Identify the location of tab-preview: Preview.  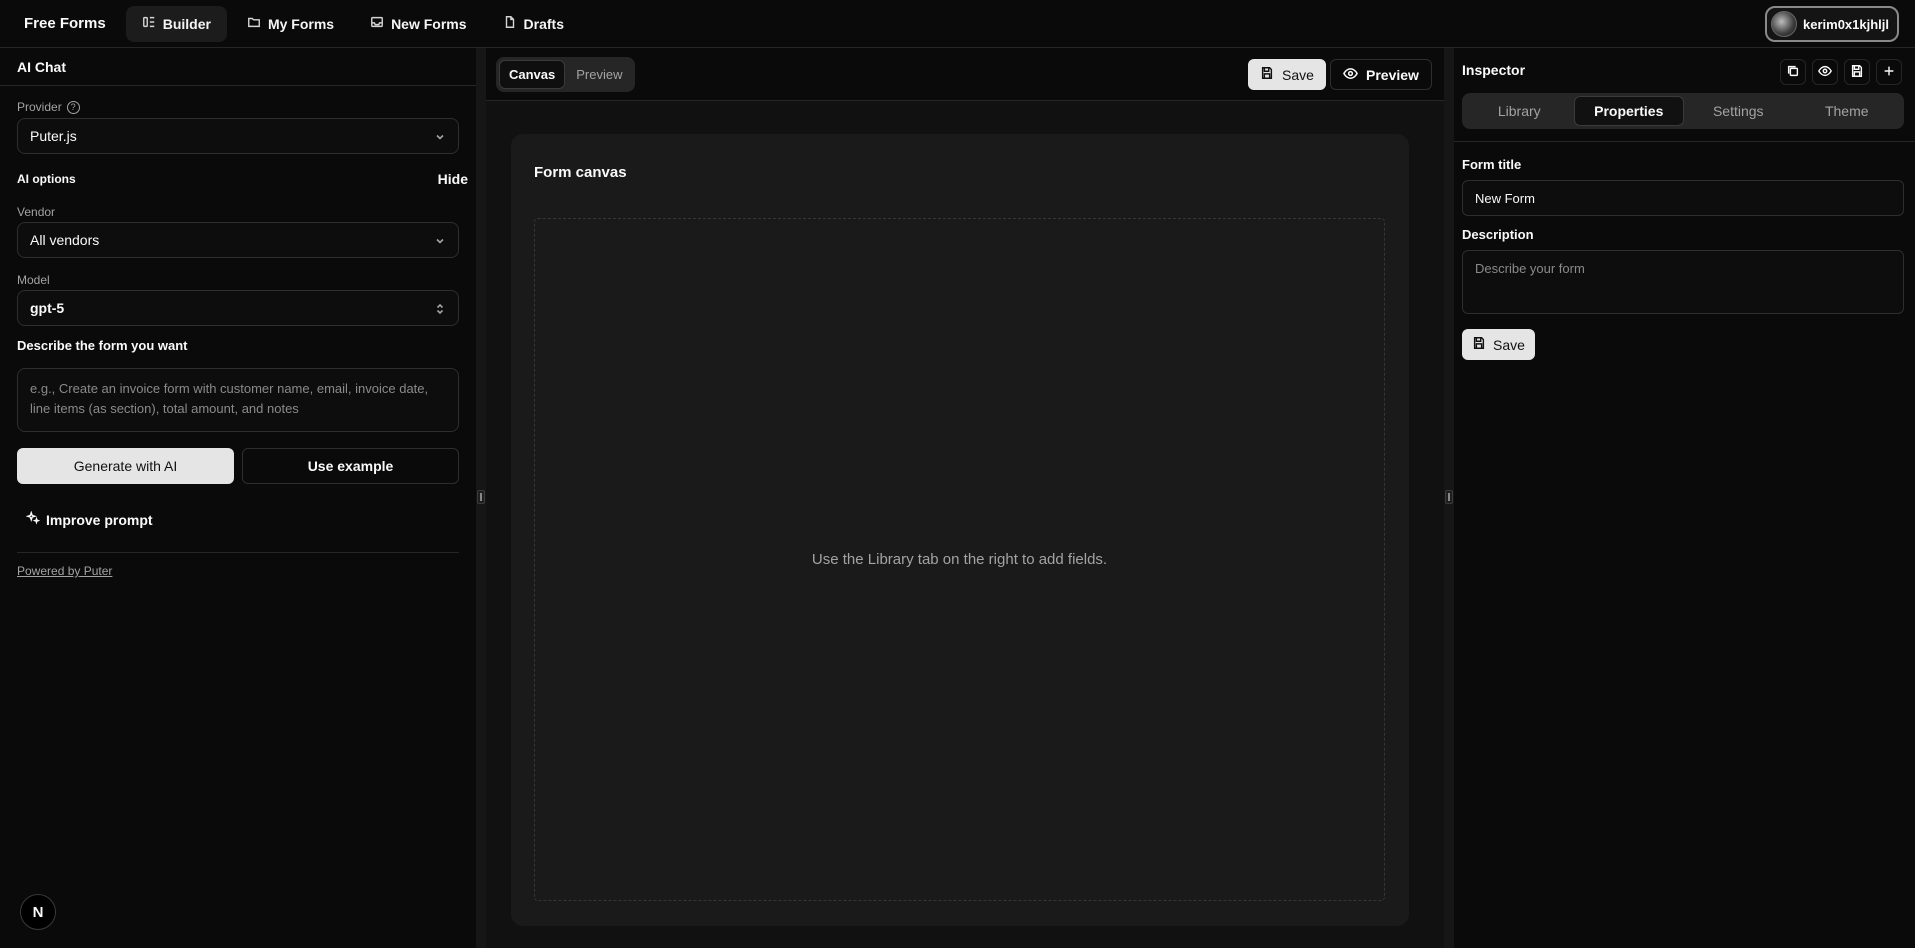
(599, 74).